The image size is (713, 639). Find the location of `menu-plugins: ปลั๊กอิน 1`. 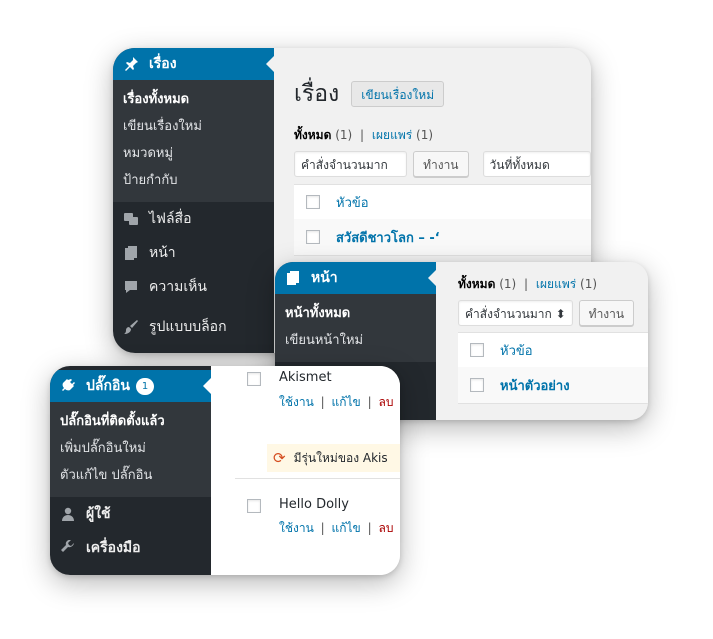

menu-plugins: ปลั๊กอิน 1 is located at coordinates (130, 386).